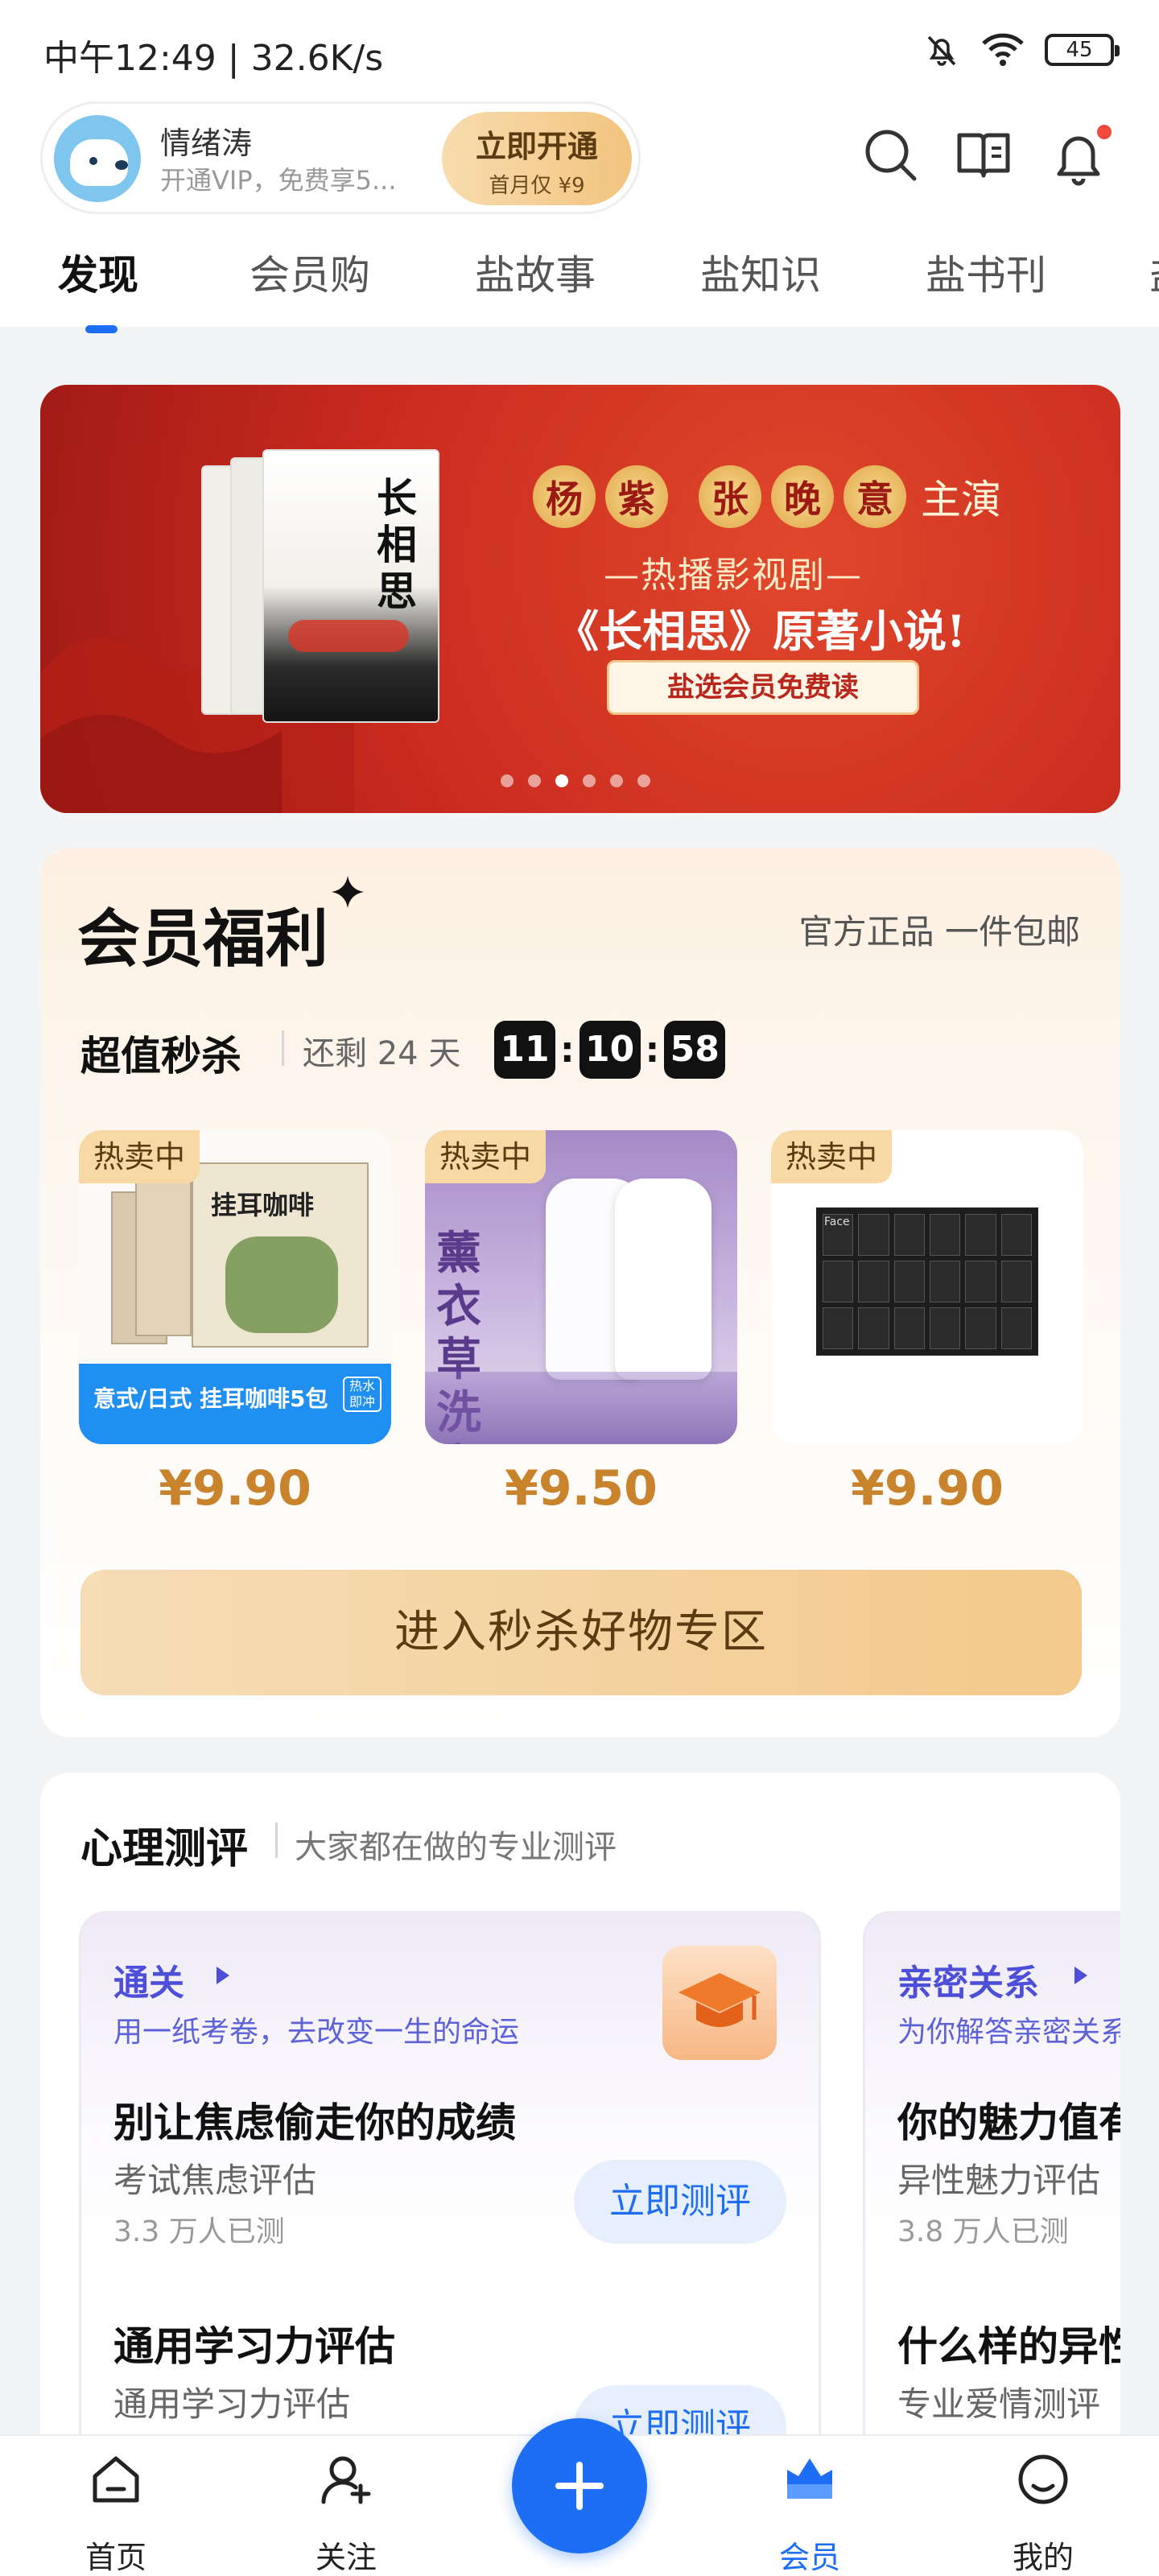 This screenshot has height=2576, width=1159. Describe the element at coordinates (314, 2120) in the screenshot. I see `test-item-title: 别让焦虑偷走你的成绩` at that location.